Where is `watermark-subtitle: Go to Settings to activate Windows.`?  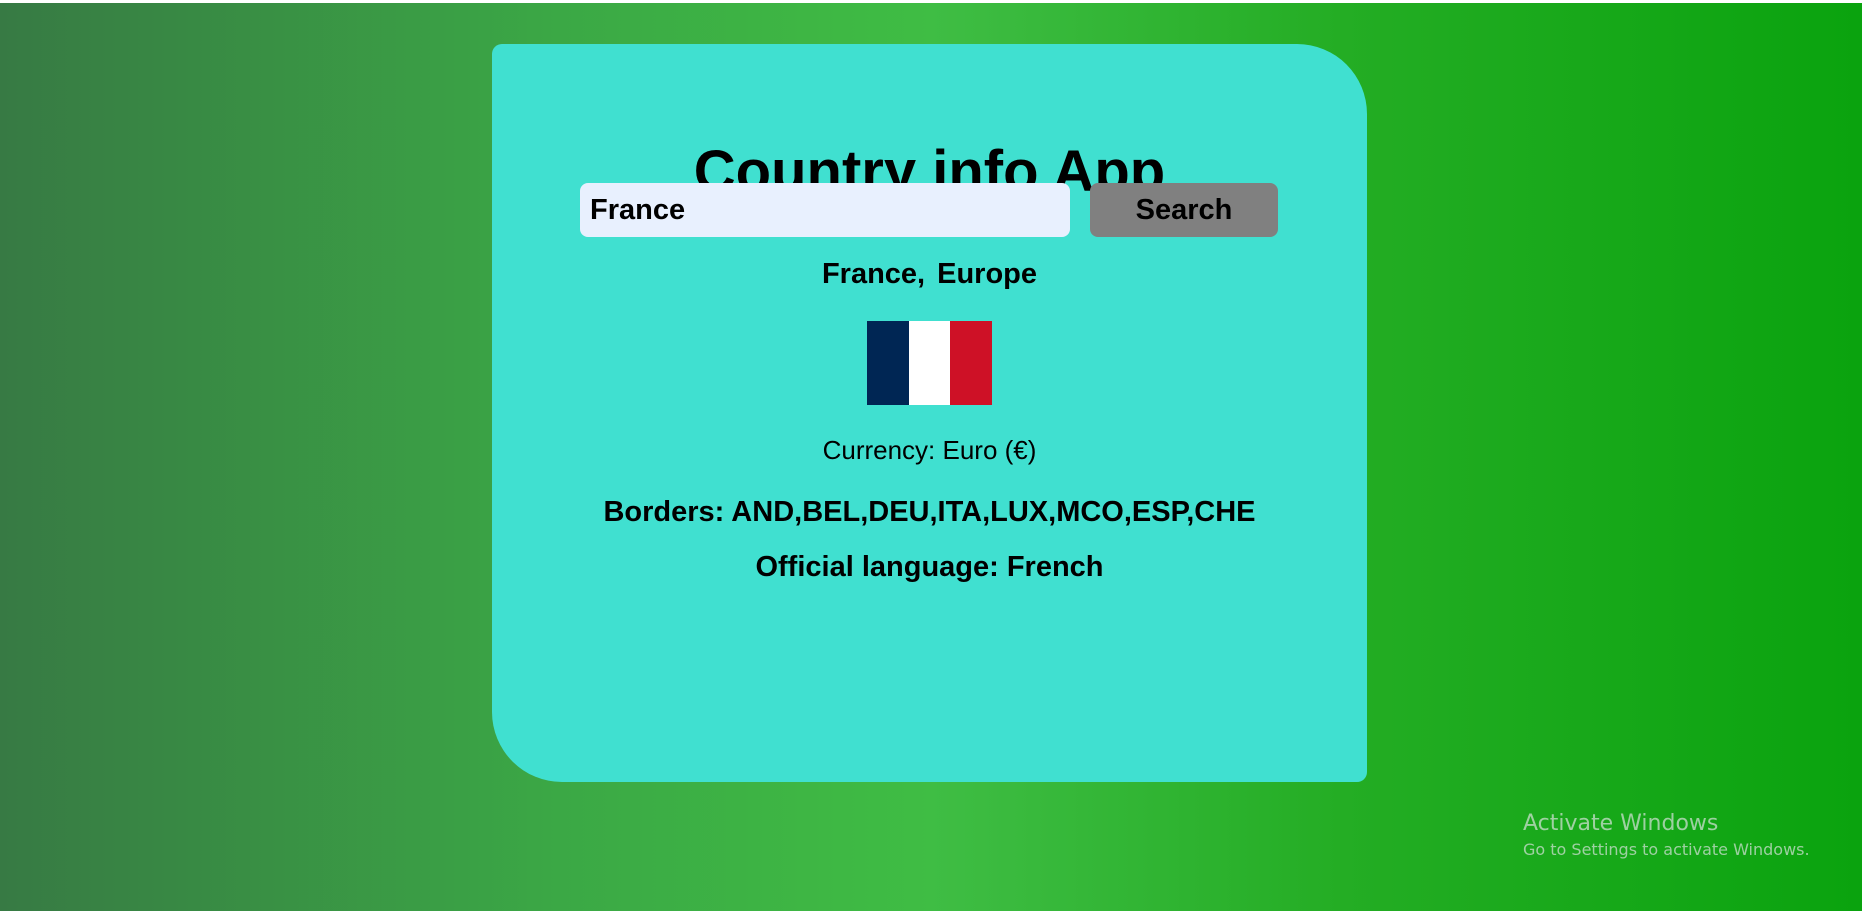 watermark-subtitle: Go to Settings to activate Windows. is located at coordinates (1666, 849).